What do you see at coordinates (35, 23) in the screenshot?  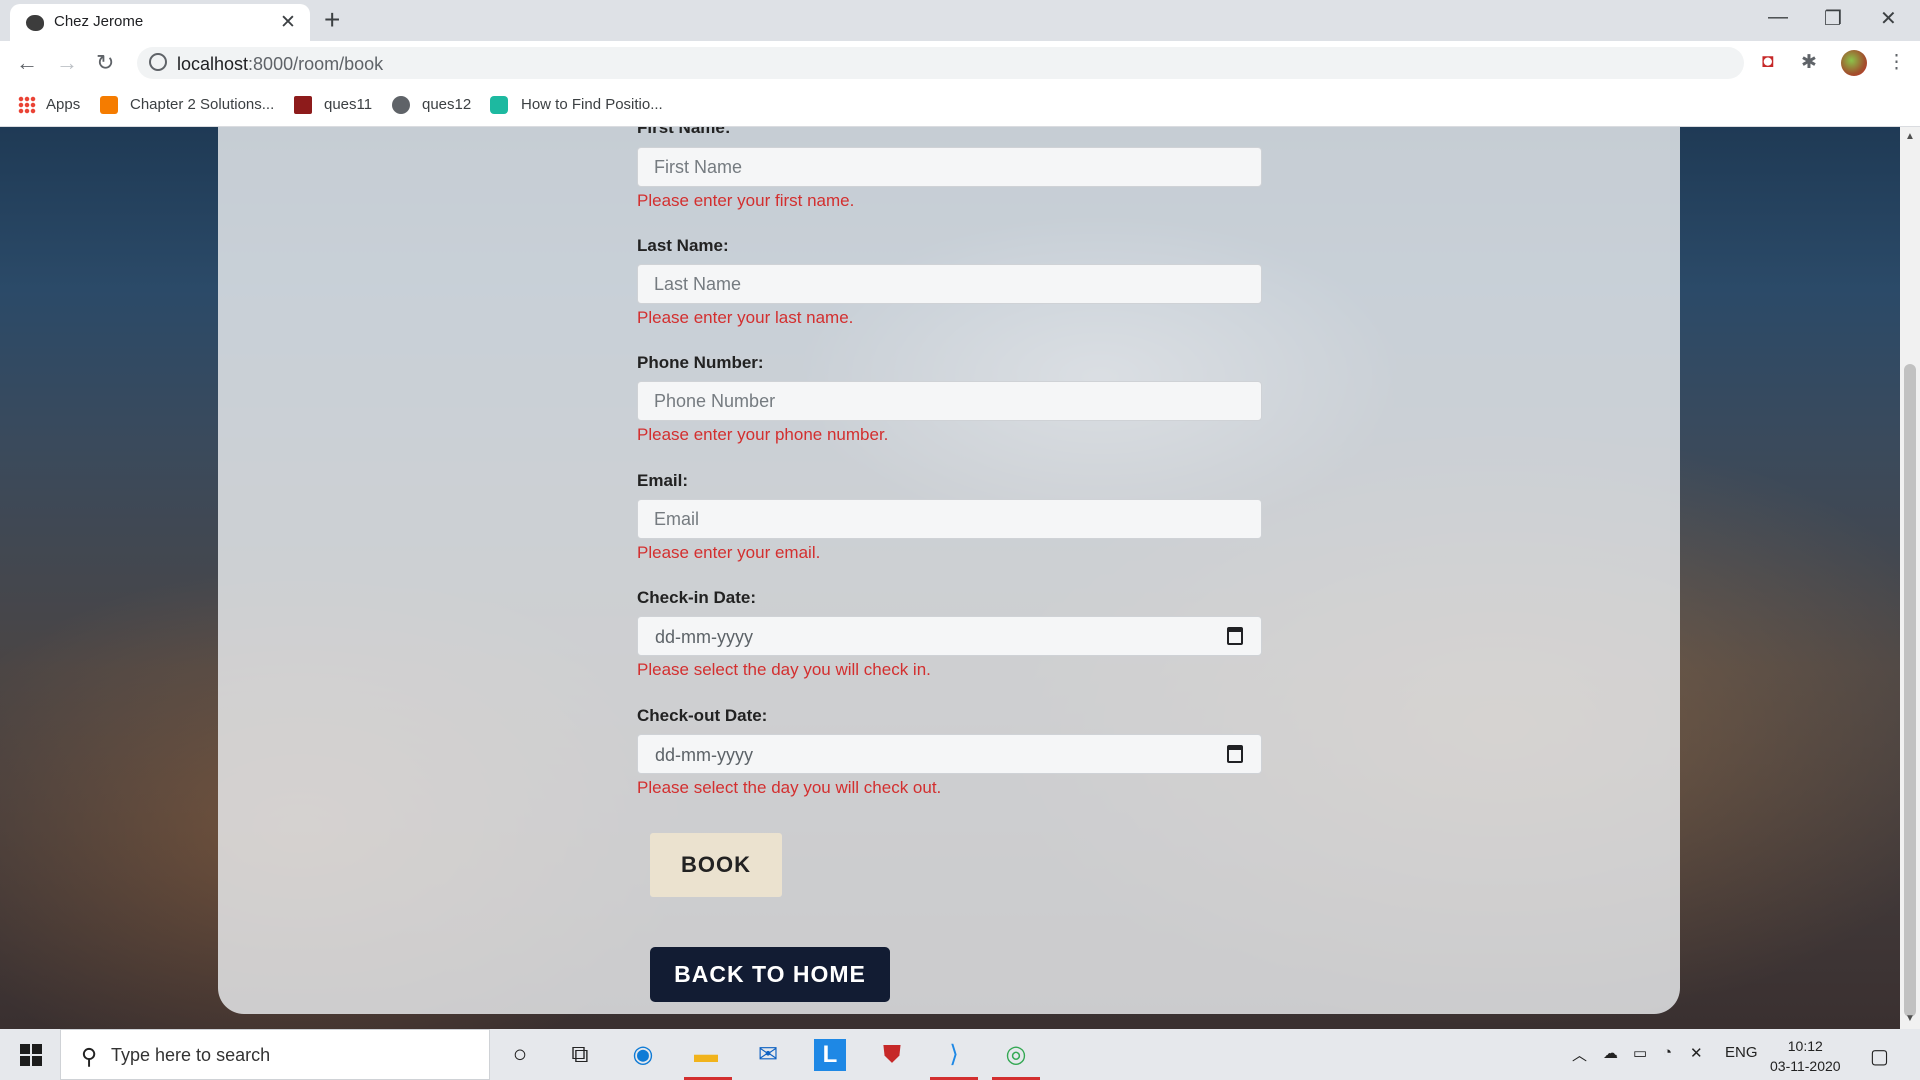 I see `tab-favicon-icon` at bounding box center [35, 23].